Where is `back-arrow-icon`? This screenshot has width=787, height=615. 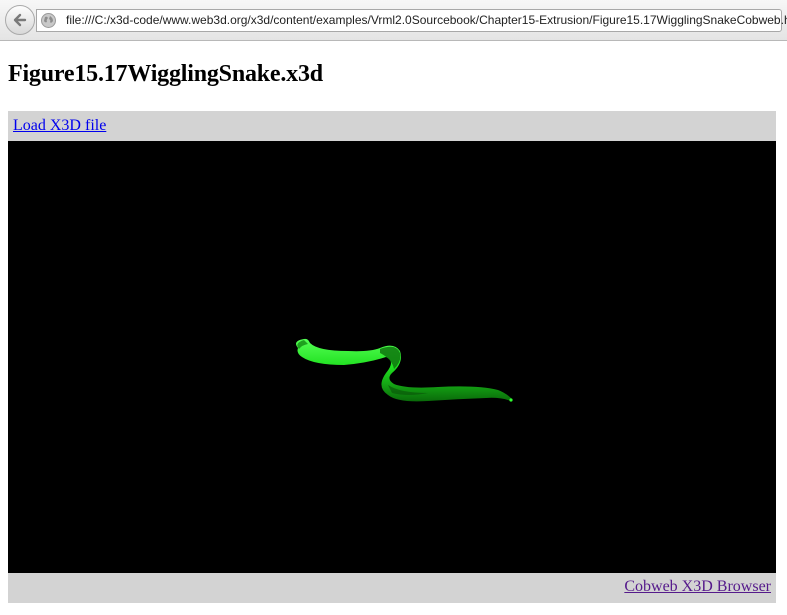
back-arrow-icon is located at coordinates (20, 20).